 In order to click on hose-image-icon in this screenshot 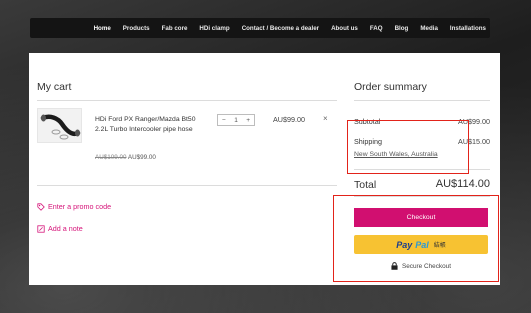, I will do `click(60, 127)`.